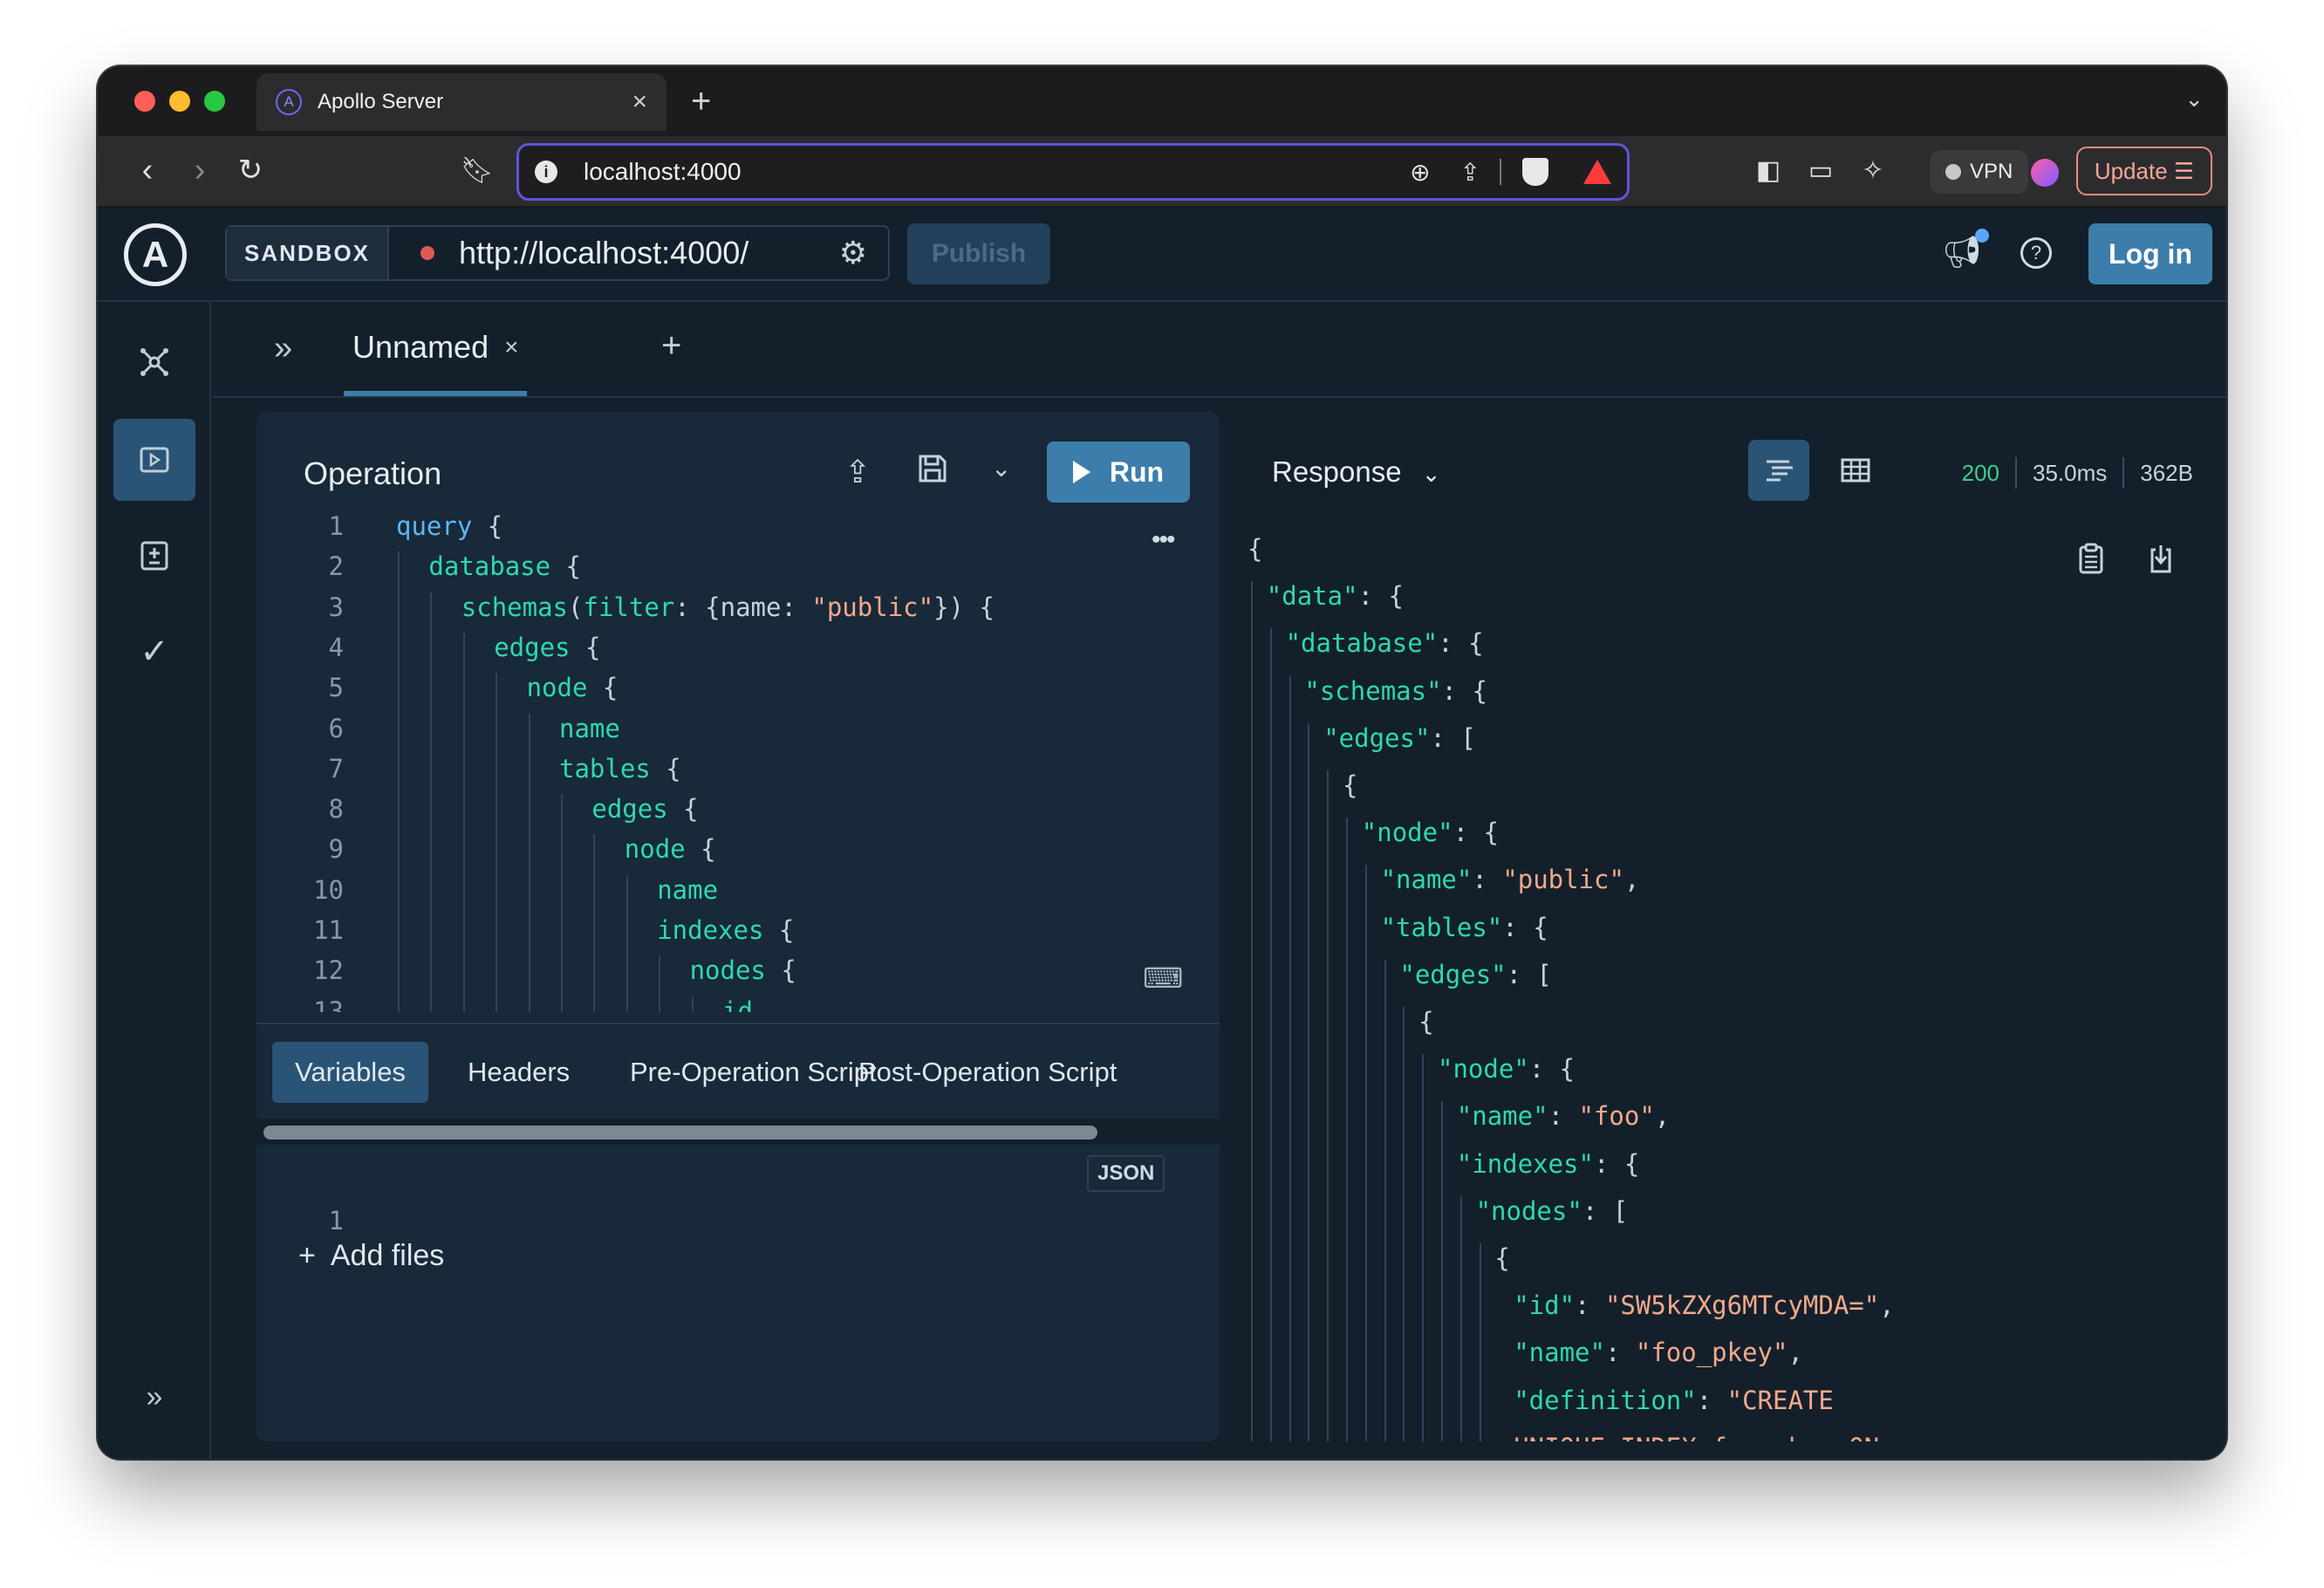  Describe the element at coordinates (680, 1133) in the screenshot. I see `tabs-scrollbar-thumb` at that location.